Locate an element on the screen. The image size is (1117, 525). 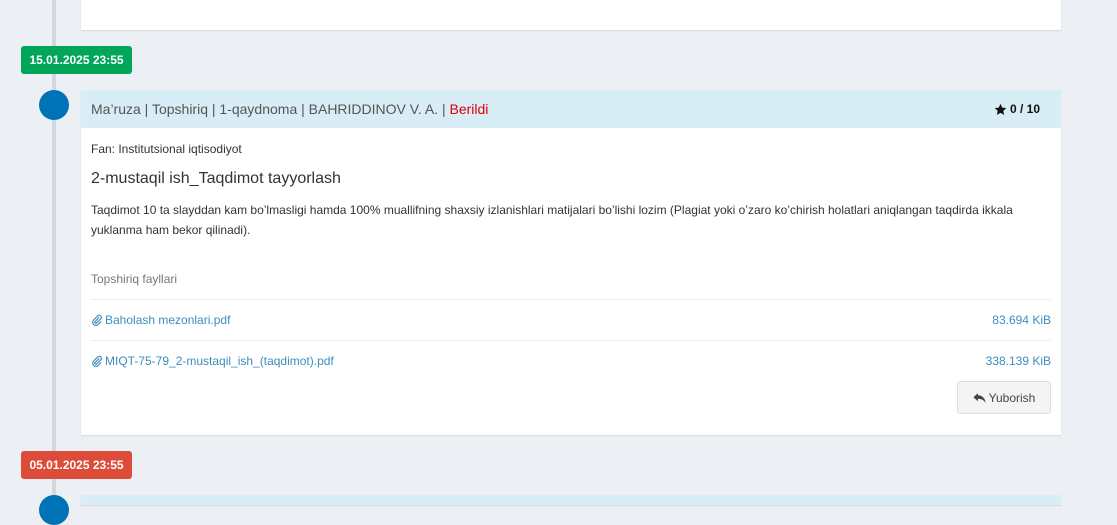
date-badge: 15.01.2025 23:55 is located at coordinates (76, 60).